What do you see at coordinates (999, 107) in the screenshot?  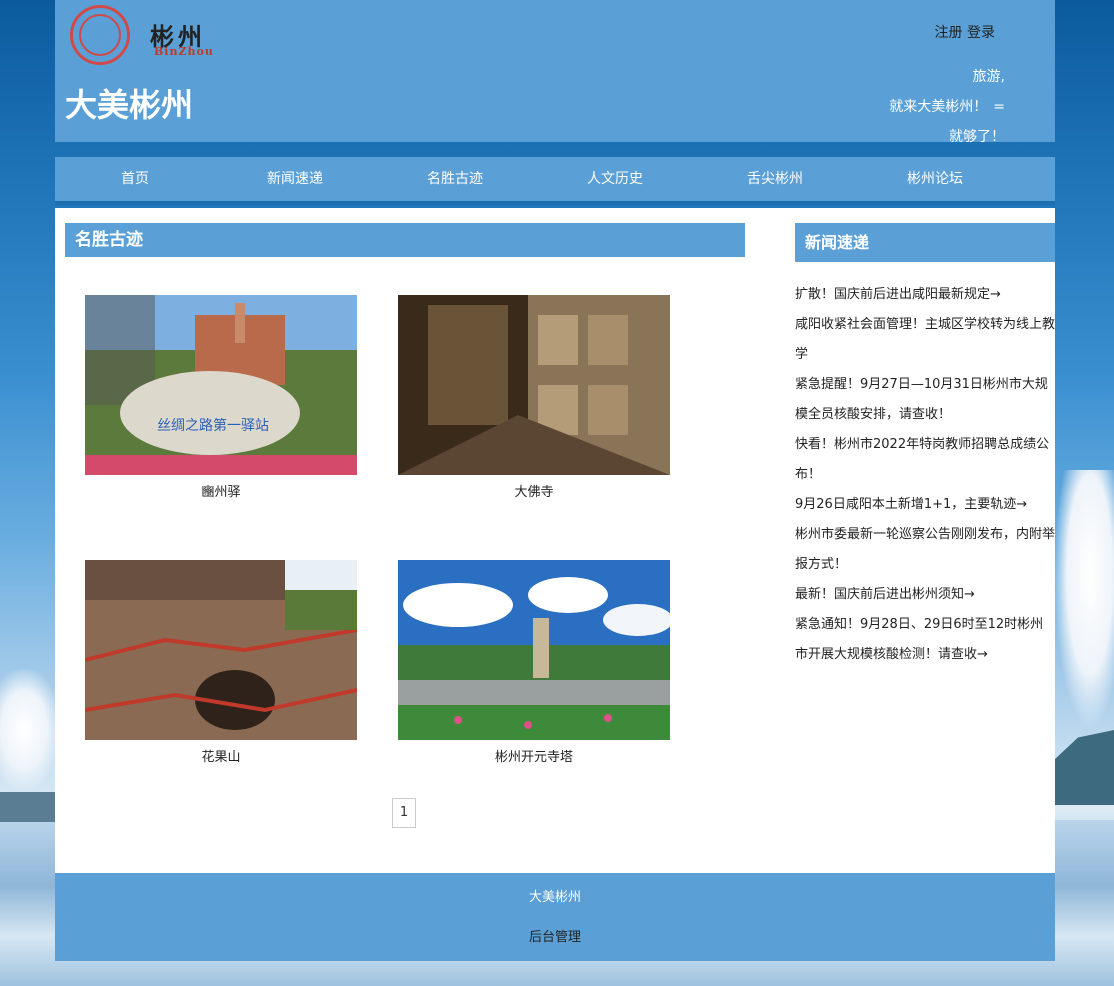 I see `menu-icon: =` at bounding box center [999, 107].